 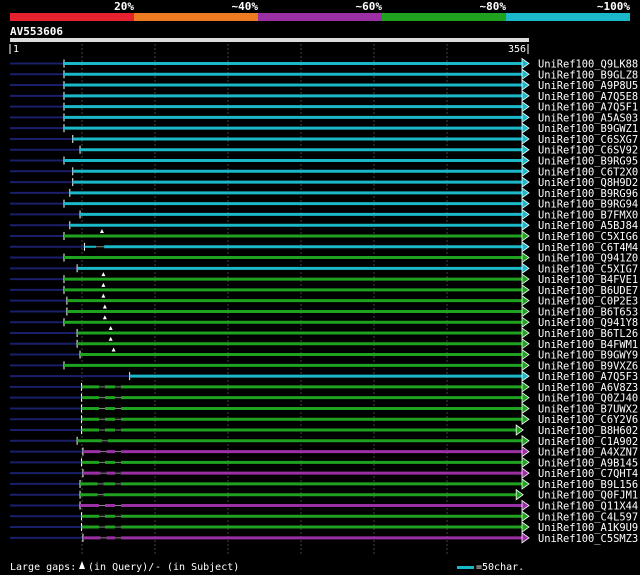 I want to click on legend-label-100: ~100%, so click(x=613, y=6).